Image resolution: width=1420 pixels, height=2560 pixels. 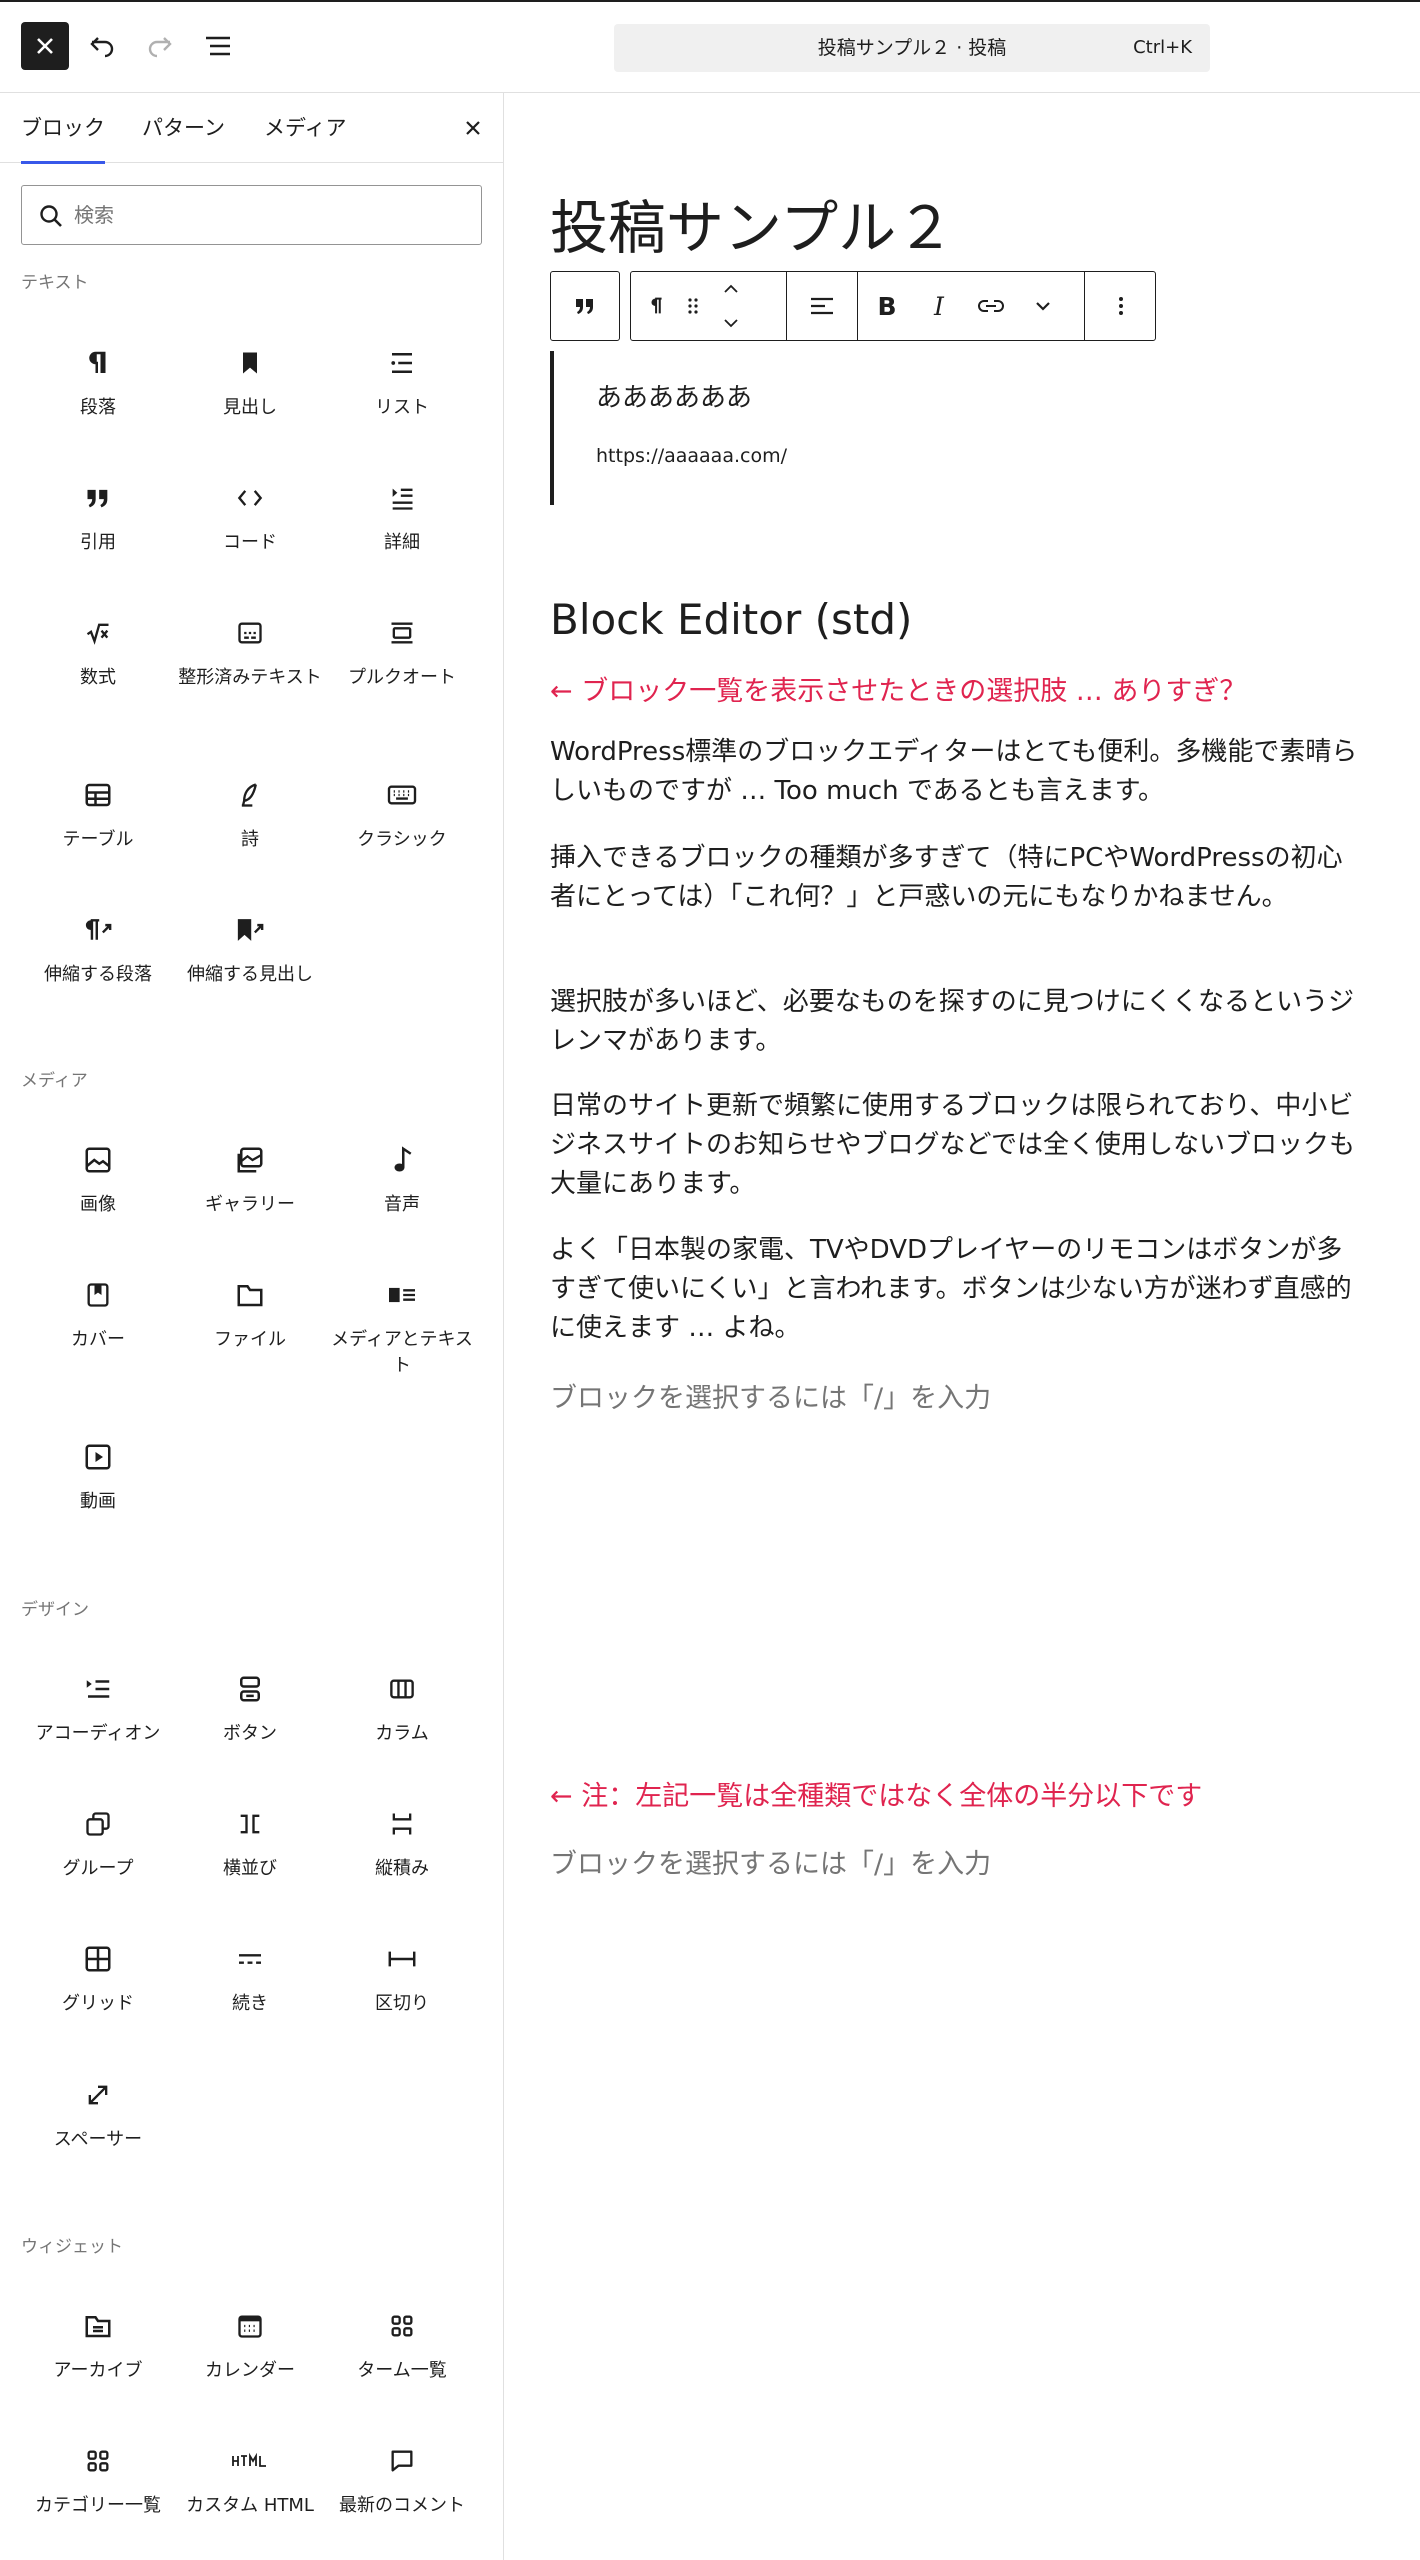 What do you see at coordinates (98, 1179) in the screenshot?
I see `block-image: 画像` at bounding box center [98, 1179].